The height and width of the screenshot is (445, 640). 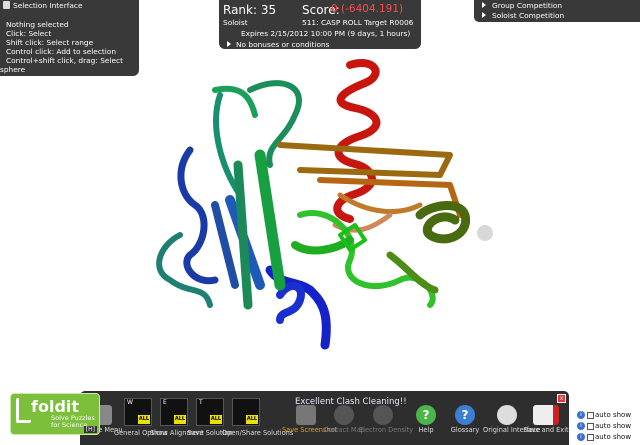 I want to click on save-and-exit-button: Save and Exit, so click(x=546, y=420).